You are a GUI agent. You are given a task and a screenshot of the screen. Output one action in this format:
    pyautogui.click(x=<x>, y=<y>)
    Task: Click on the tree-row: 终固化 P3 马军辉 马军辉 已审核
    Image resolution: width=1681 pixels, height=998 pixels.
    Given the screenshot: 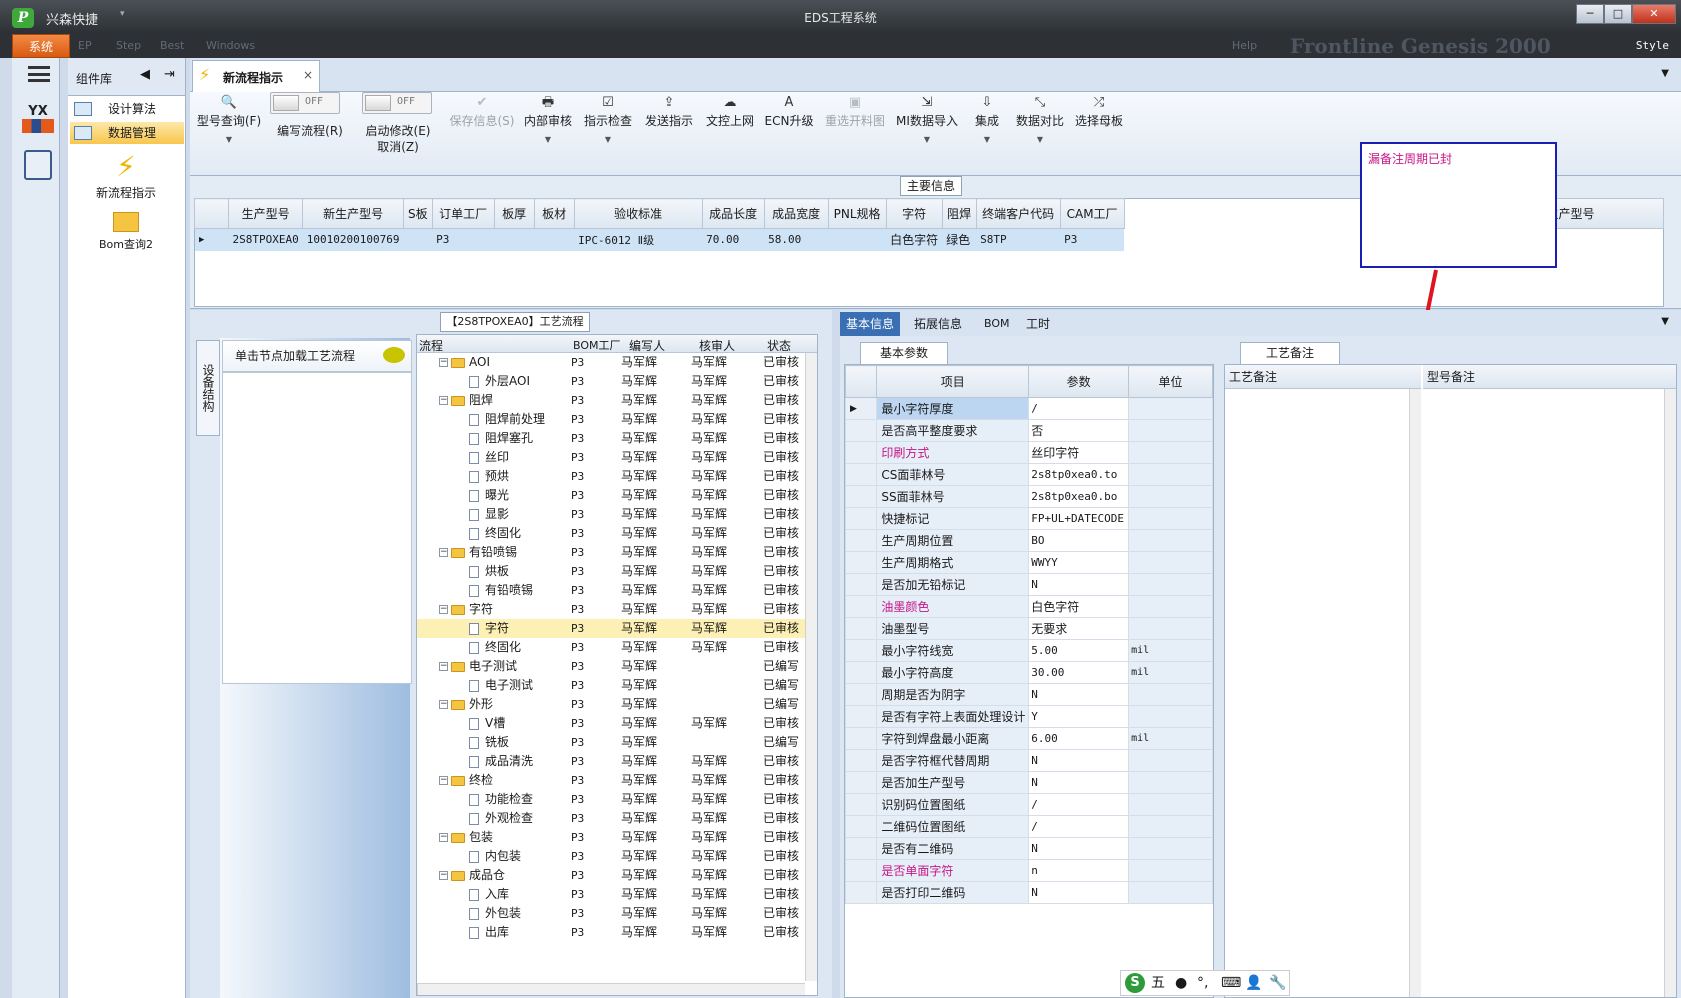 What is the action you would take?
    pyautogui.click(x=612, y=533)
    